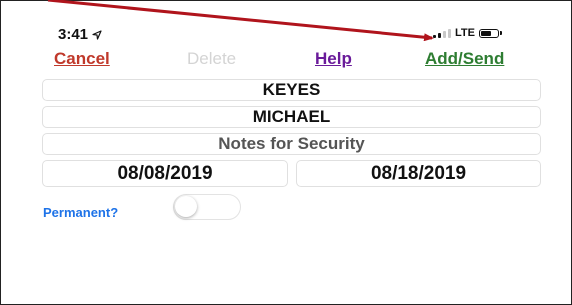  What do you see at coordinates (207, 207) in the screenshot?
I see `permanent-toggle` at bounding box center [207, 207].